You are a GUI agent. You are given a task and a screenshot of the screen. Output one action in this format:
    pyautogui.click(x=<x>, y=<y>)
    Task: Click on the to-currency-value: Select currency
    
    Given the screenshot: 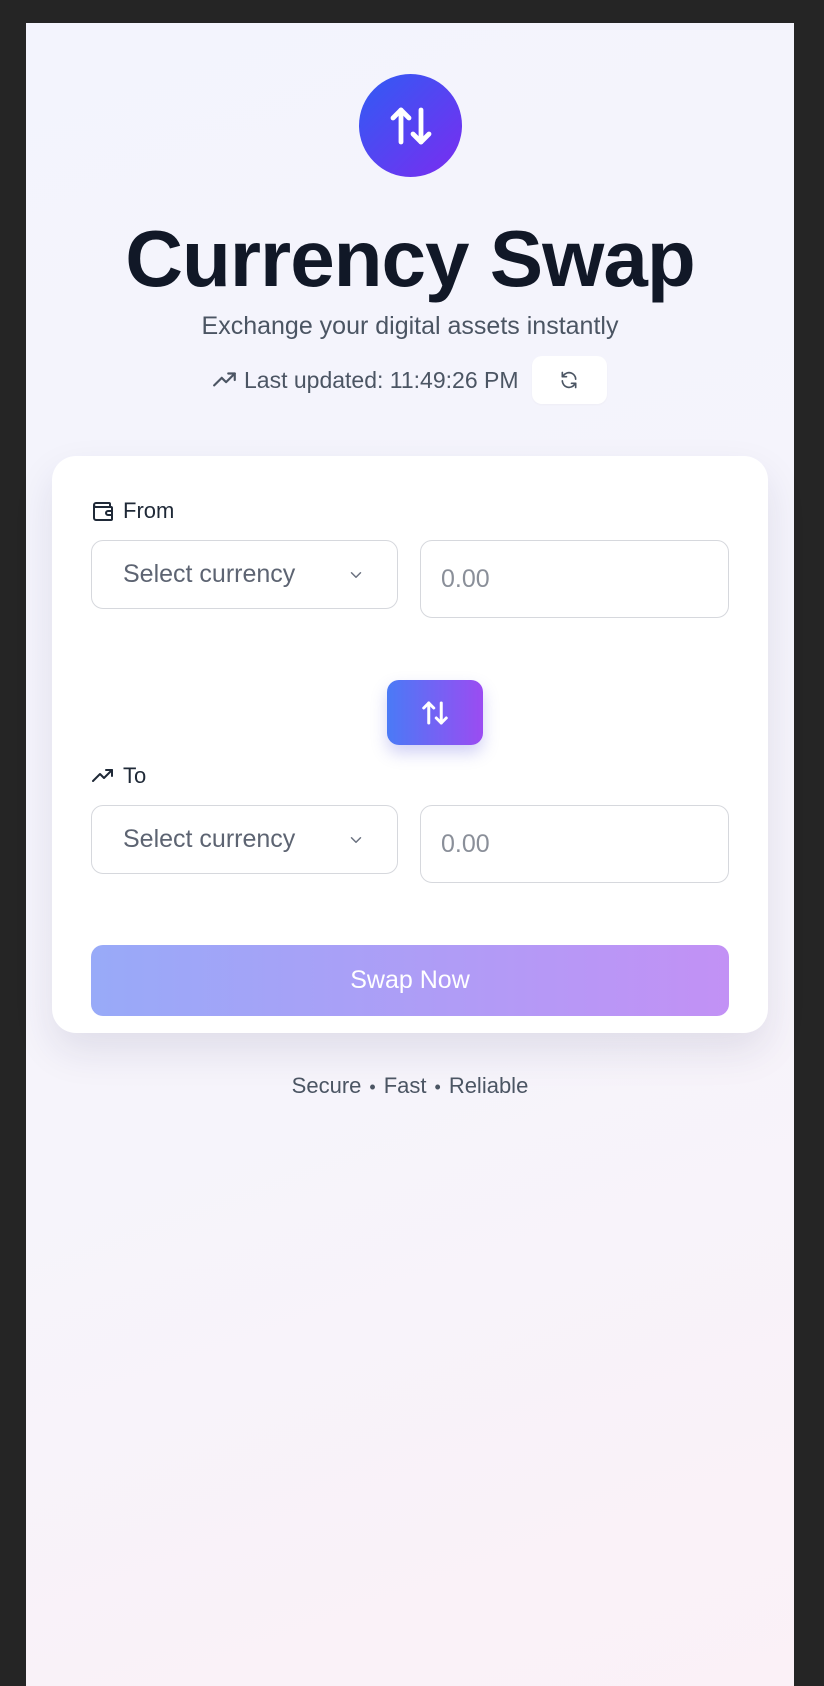 What is the action you would take?
    pyautogui.click(x=209, y=839)
    